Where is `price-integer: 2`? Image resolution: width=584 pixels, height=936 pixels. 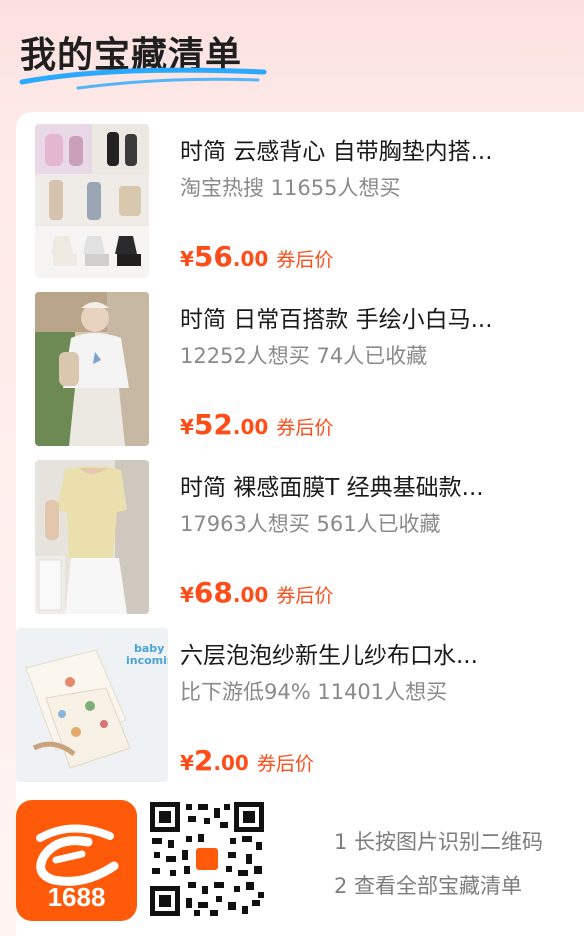 price-integer: 2 is located at coordinates (203, 760).